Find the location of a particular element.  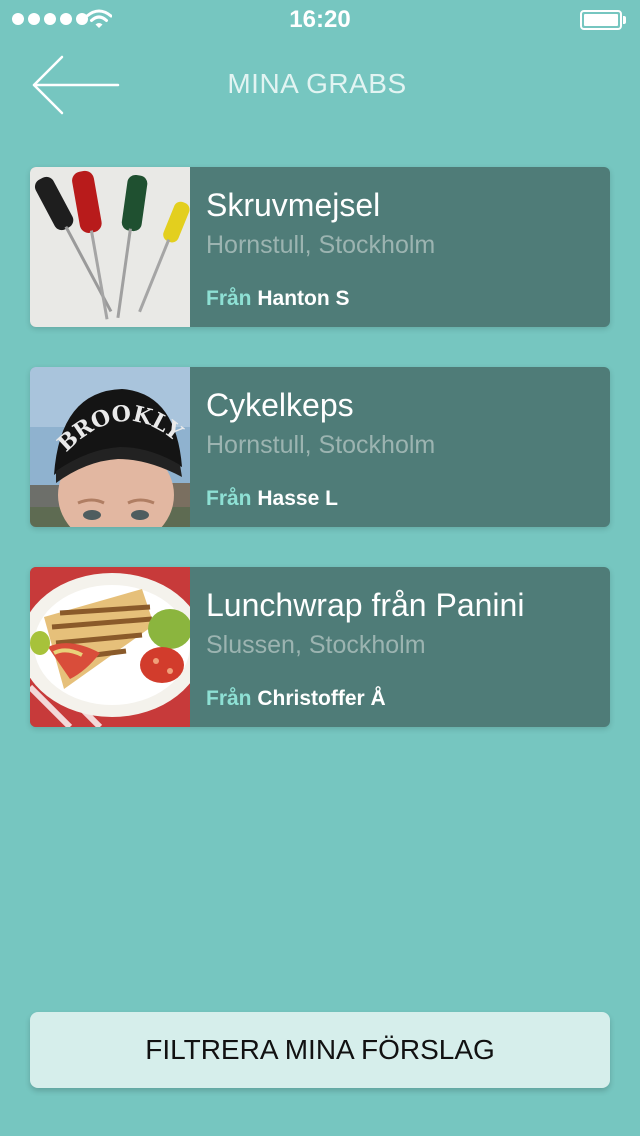

filter-suggestions-button: FILTRERA MINA FÖRSLAG is located at coordinates (320, 1050).